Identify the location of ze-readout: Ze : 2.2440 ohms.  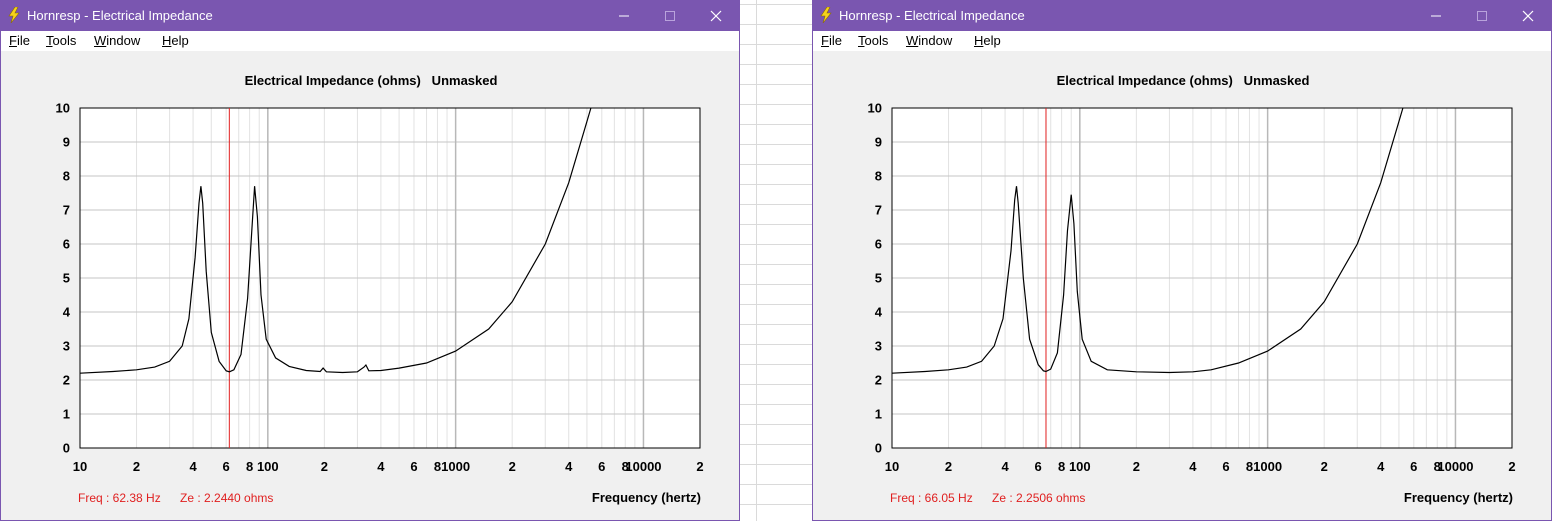
(226, 498).